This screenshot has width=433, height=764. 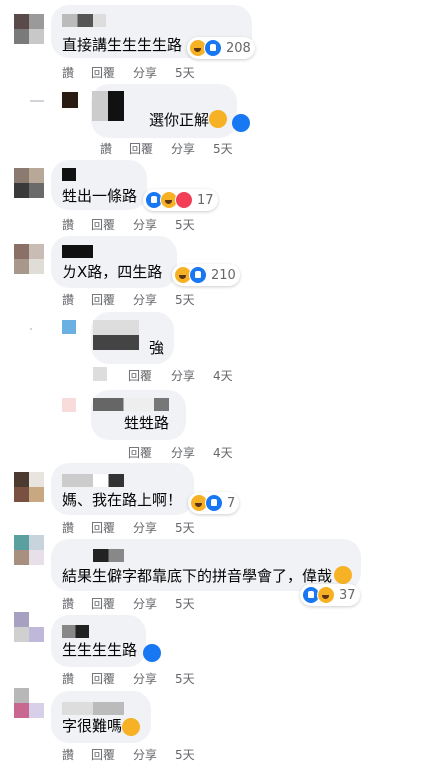 I want to click on reaction-count: 210, so click(x=223, y=275).